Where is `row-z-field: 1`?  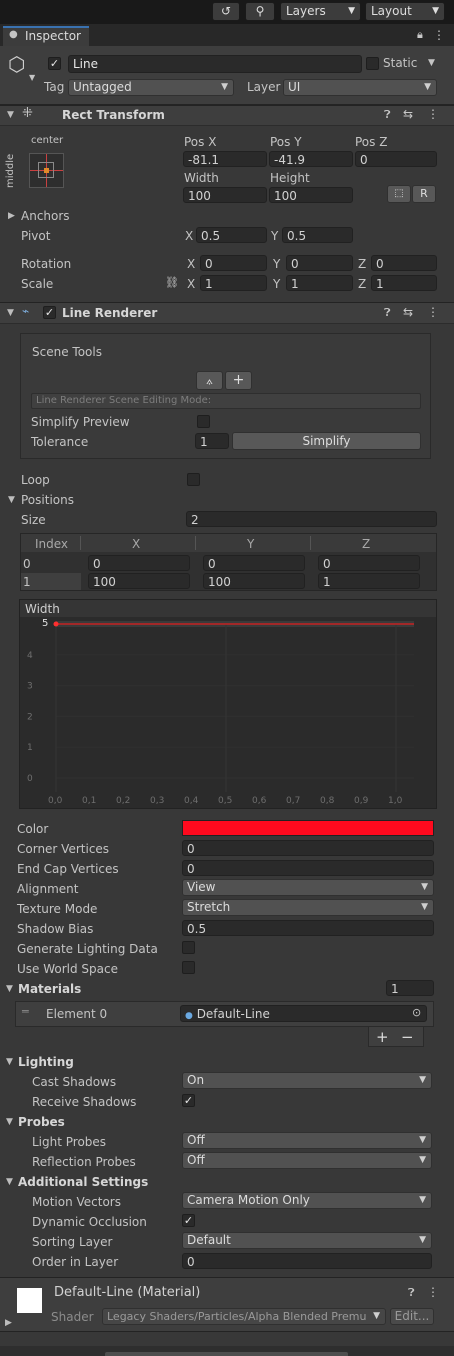 row-z-field: 1 is located at coordinates (369, 581).